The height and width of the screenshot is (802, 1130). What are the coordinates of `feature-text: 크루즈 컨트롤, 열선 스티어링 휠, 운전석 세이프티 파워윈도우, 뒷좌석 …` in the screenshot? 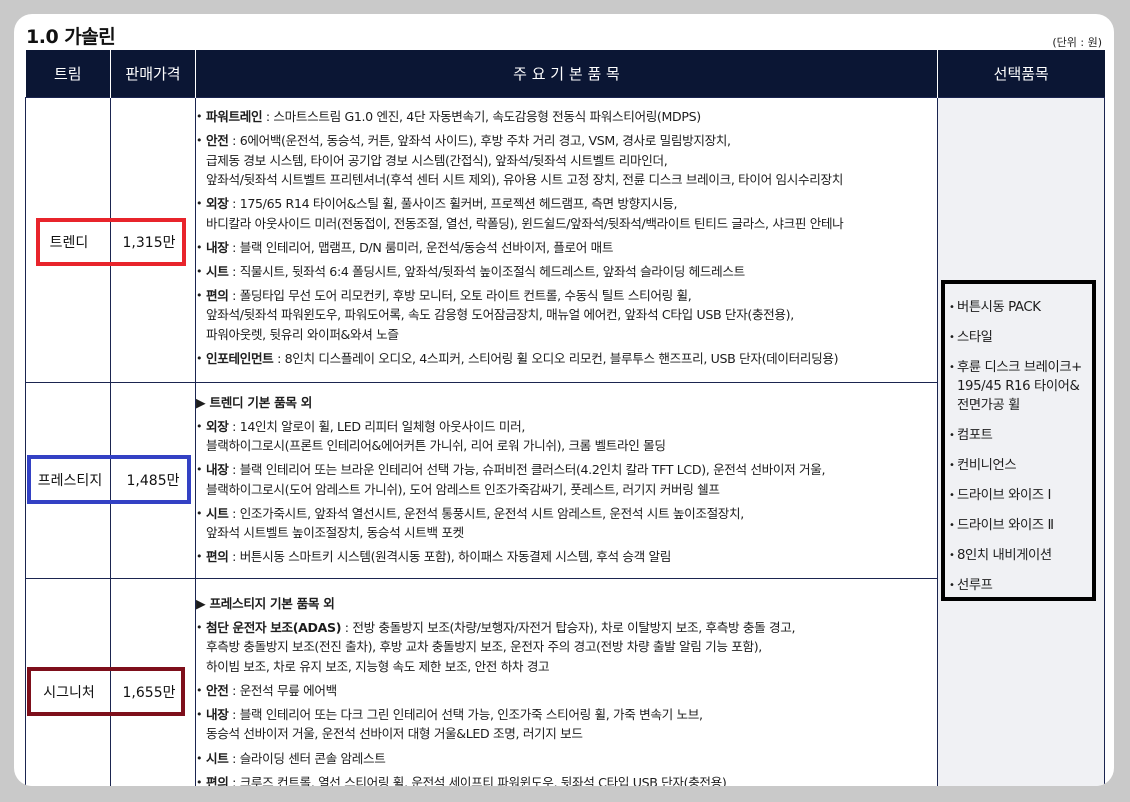 It's located at (483, 780).